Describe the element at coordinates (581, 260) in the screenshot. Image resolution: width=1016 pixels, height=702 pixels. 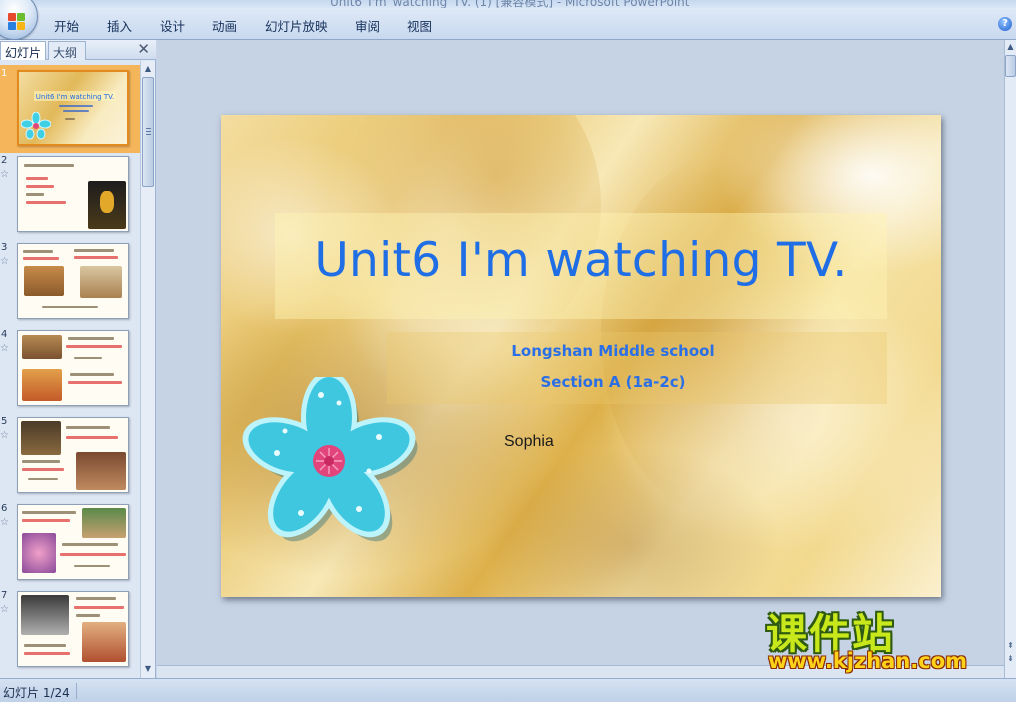
I see `slide-title: Unit6 I'm watching TV.` at that location.